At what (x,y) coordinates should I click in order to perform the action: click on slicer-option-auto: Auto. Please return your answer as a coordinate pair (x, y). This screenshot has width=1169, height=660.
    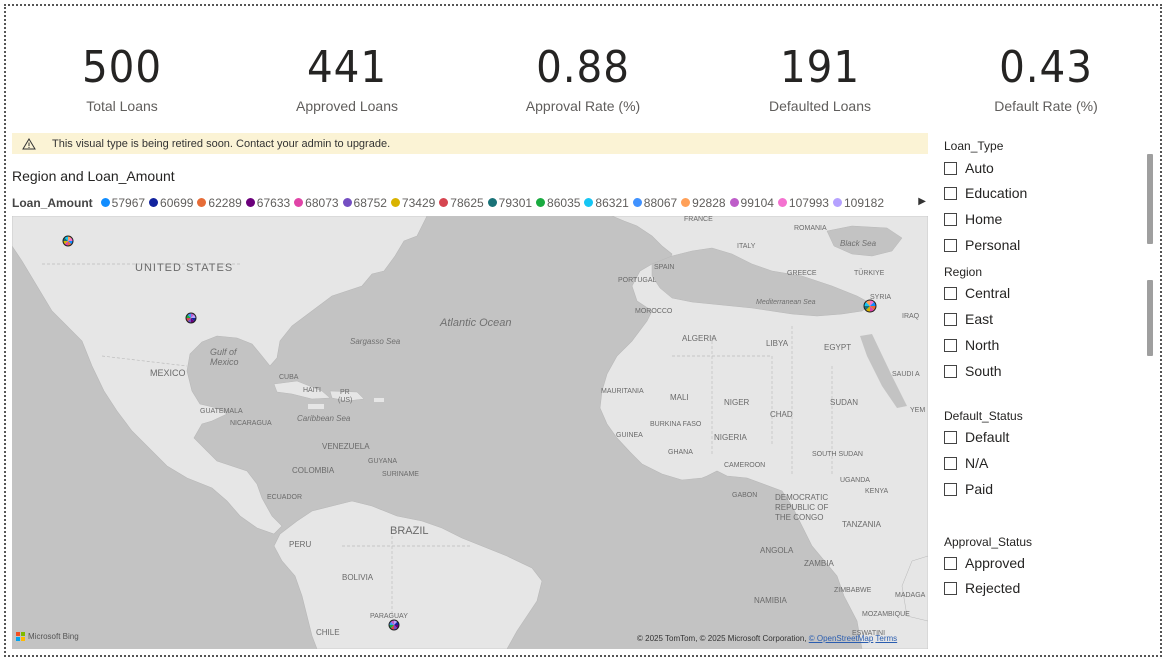
    Looking at the image, I should click on (969, 168).